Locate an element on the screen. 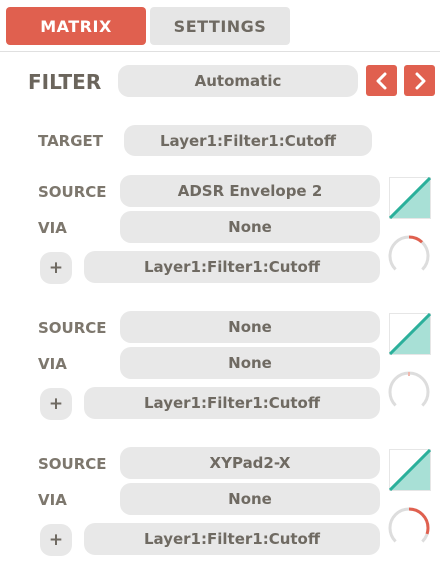 This screenshot has width=440, height=586. filter-mode-select: Automatic is located at coordinates (238, 81).